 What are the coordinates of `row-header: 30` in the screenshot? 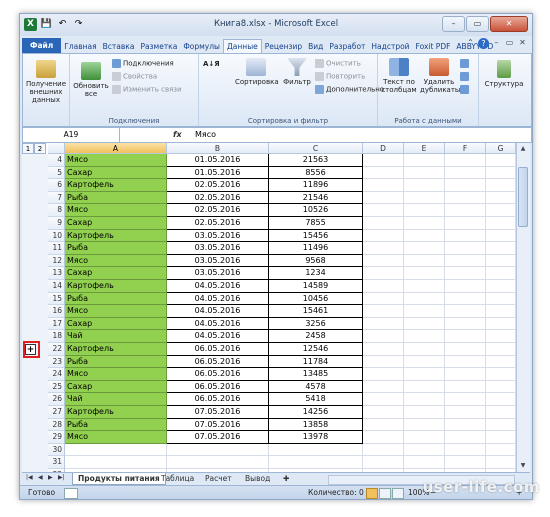 It's located at (56, 450).